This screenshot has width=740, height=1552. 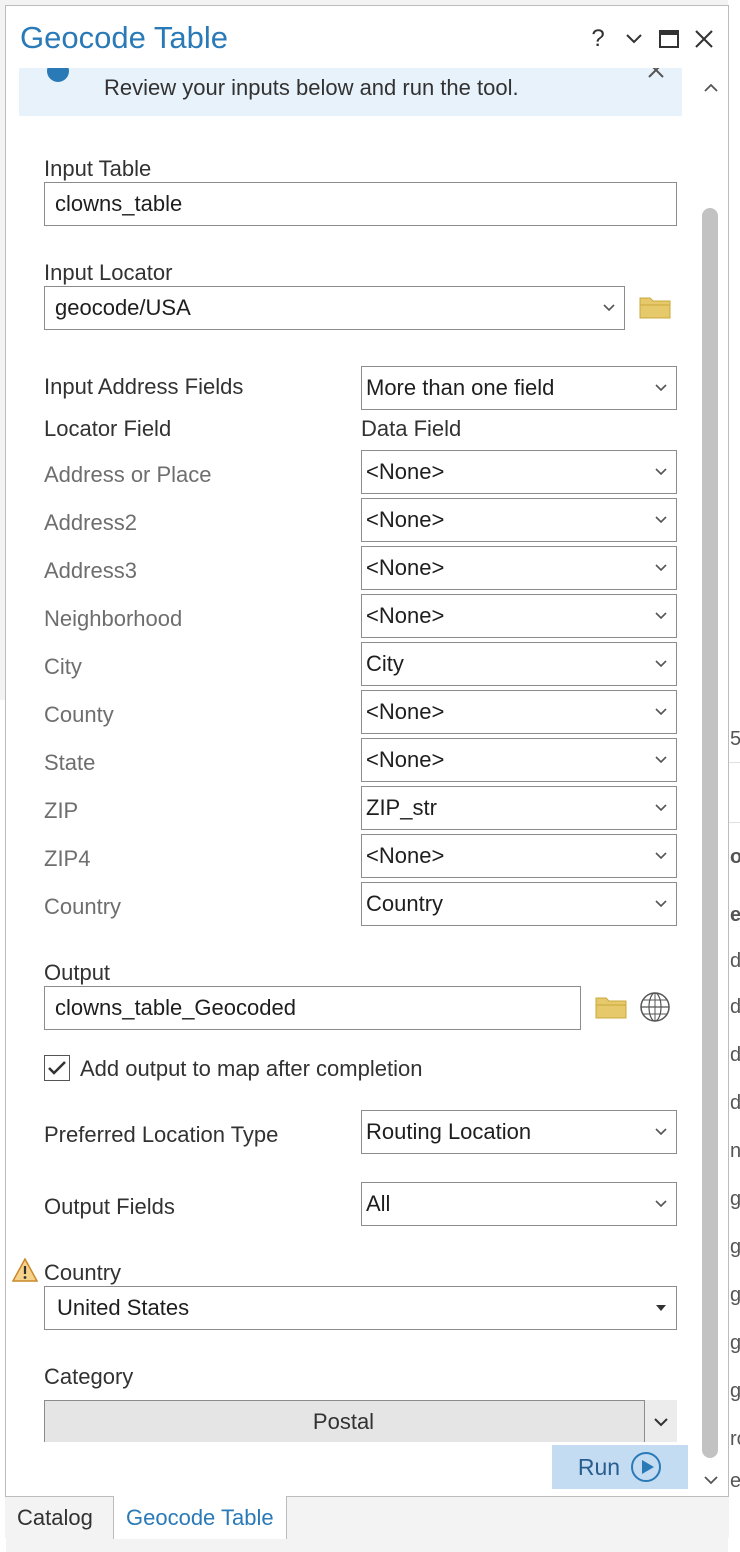 I want to click on preferred-location-label: Preferred Location Type, so click(x=161, y=1134).